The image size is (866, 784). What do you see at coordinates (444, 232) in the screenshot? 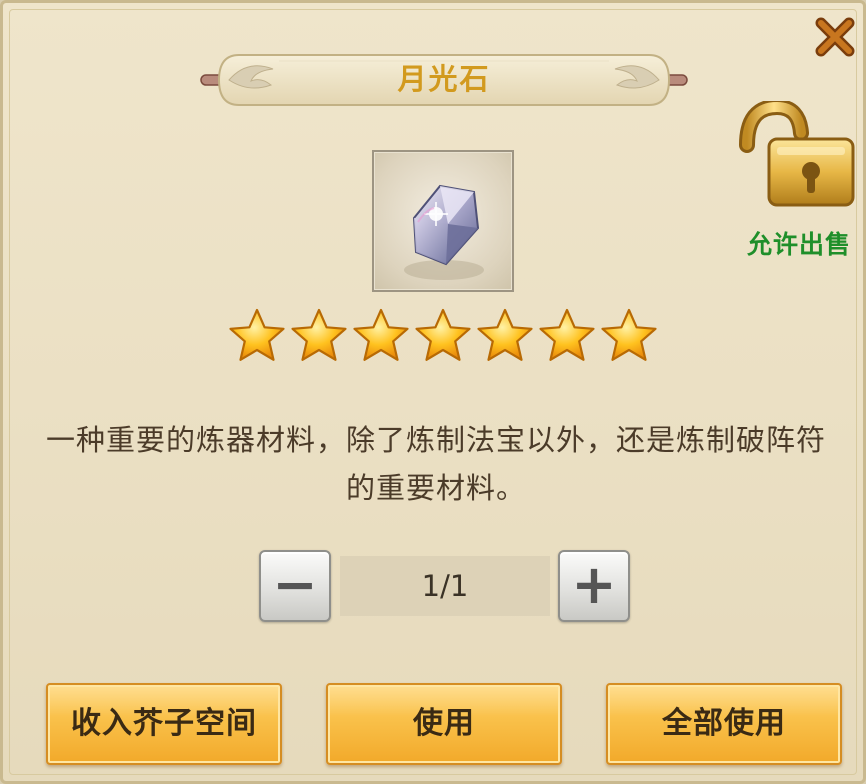
I see `moonstone-crystal-icon` at bounding box center [444, 232].